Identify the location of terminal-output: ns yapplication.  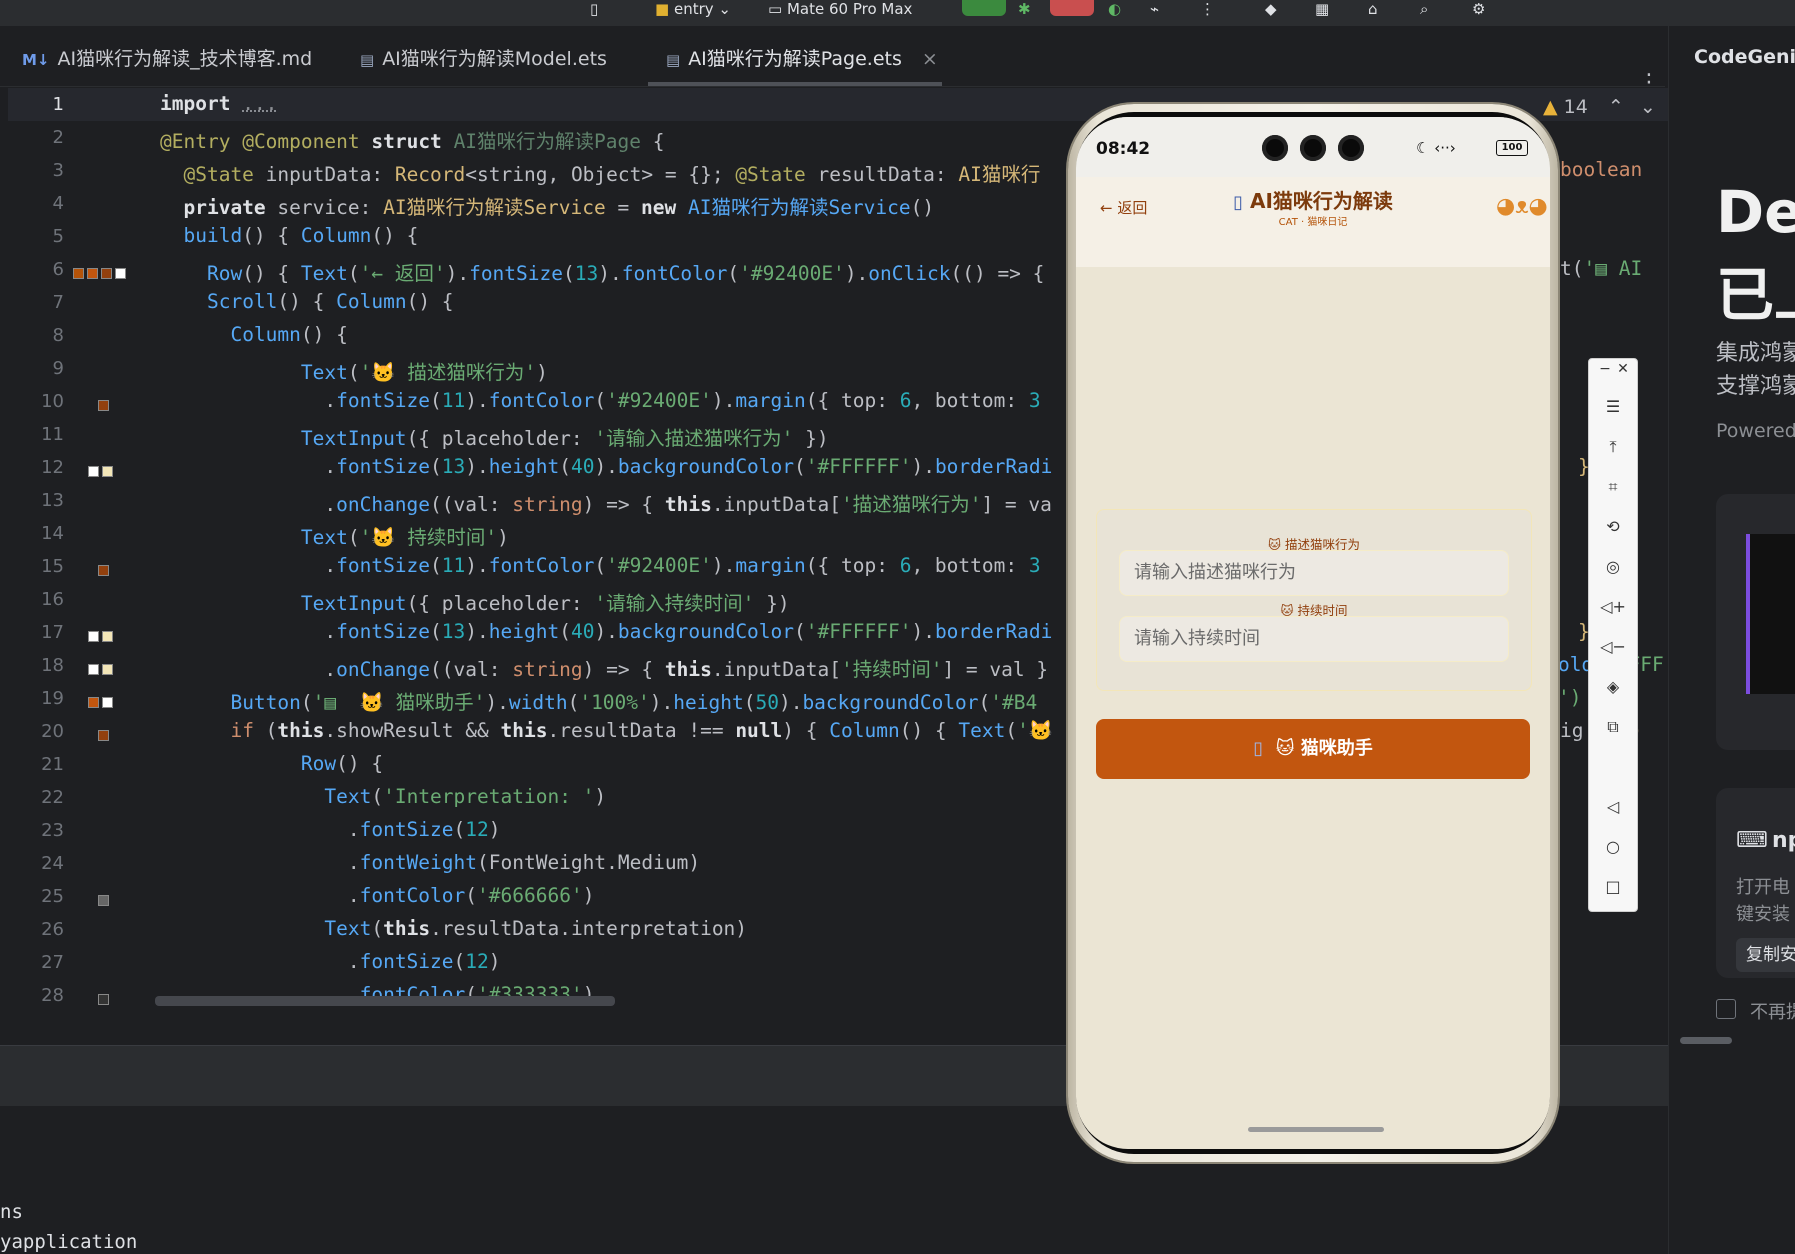
(834, 1205).